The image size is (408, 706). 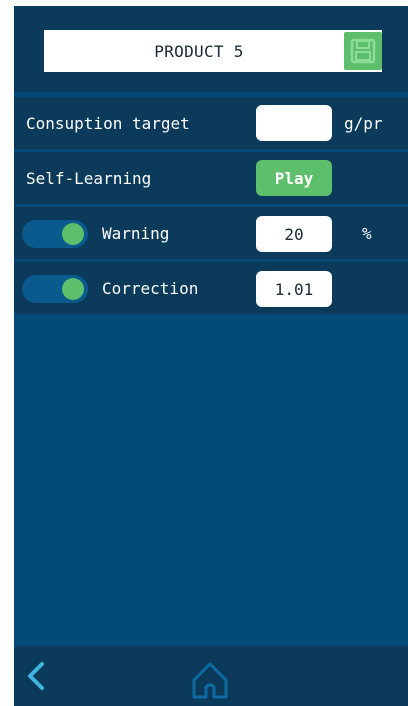 What do you see at coordinates (89, 178) in the screenshot?
I see `self-learning-label: Self-Learning` at bounding box center [89, 178].